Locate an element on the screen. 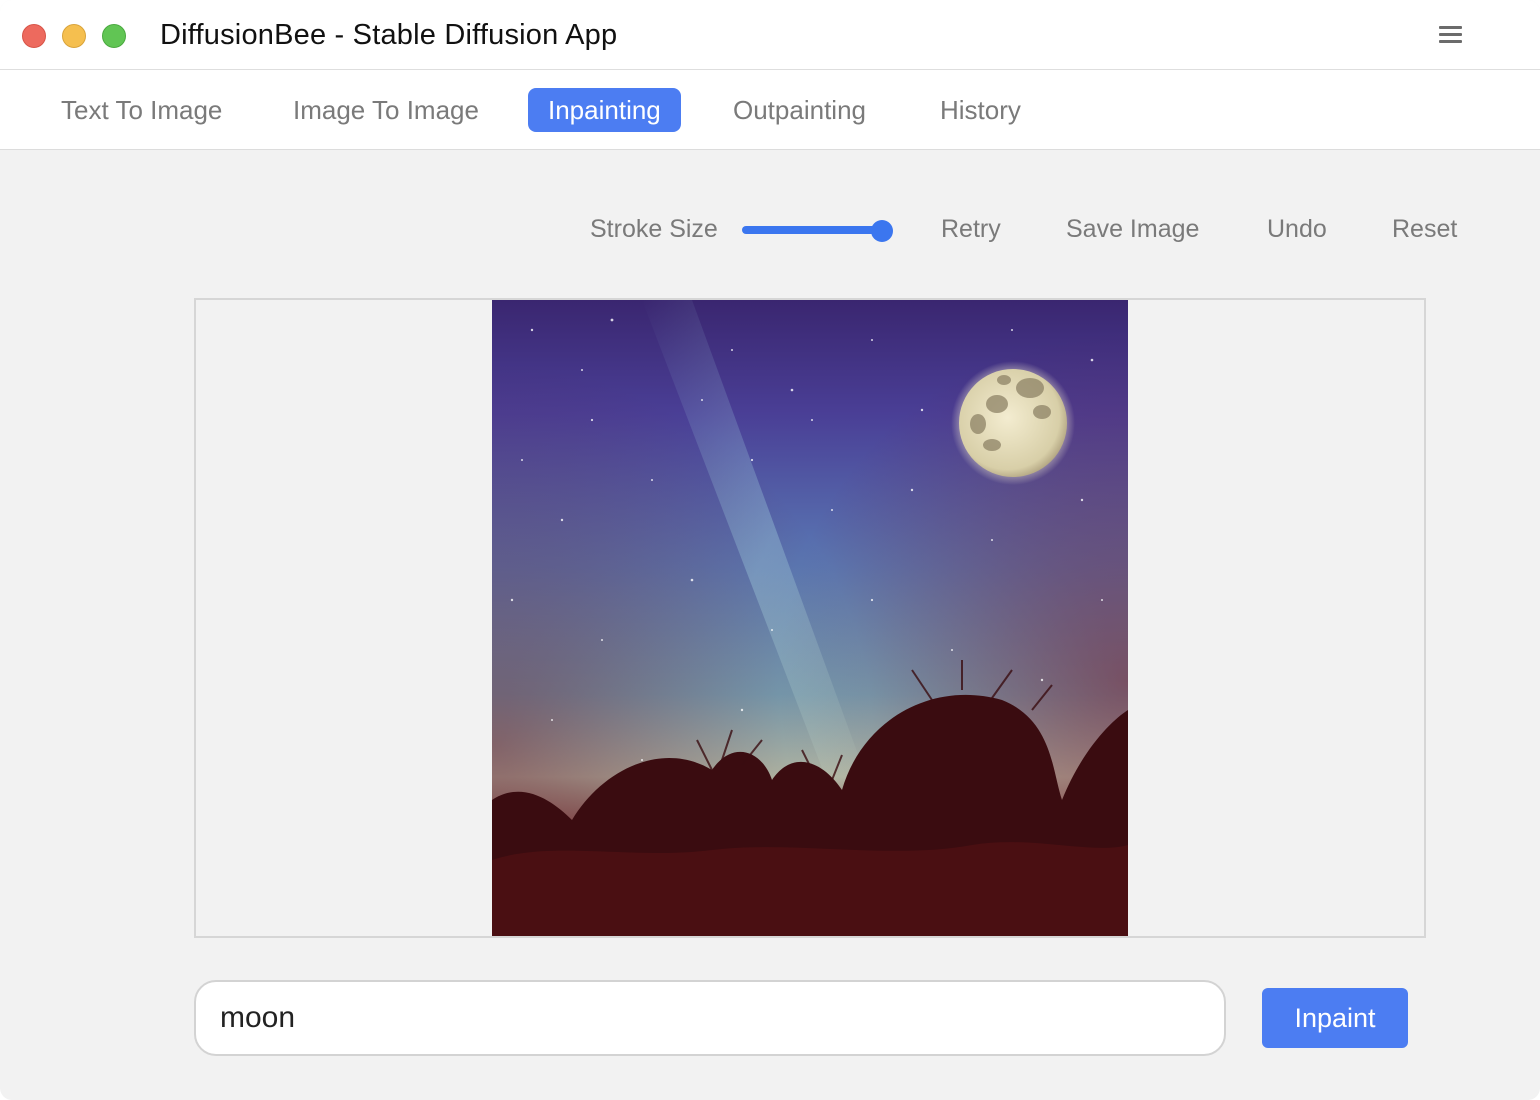 The width and height of the screenshot is (1540, 1100). minimize-window-button is located at coordinates (74, 36).